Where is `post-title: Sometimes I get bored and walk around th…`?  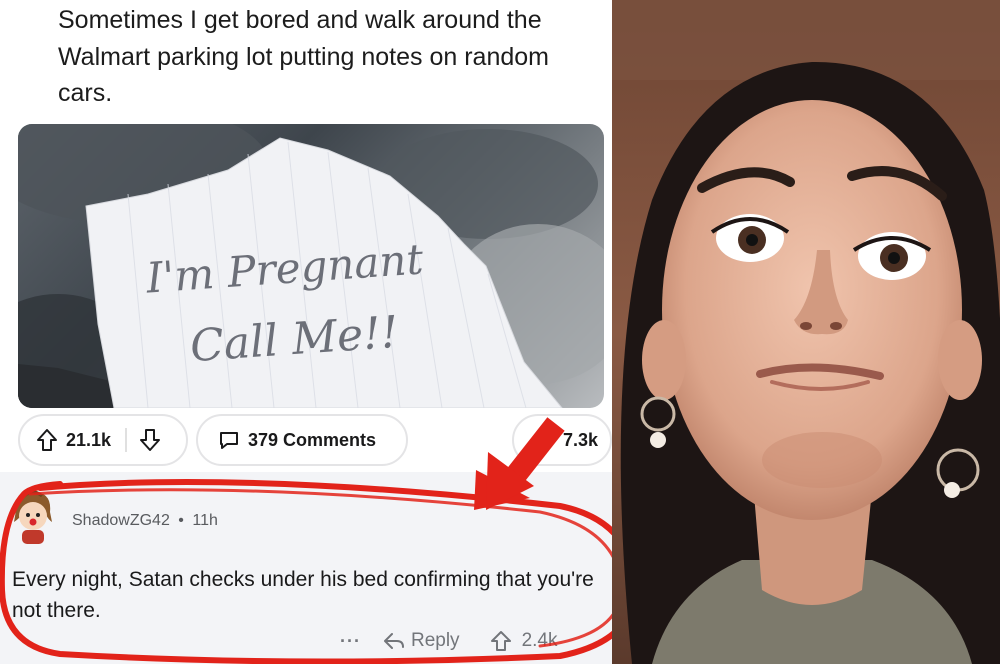
post-title: Sometimes I get bored and walk around th… is located at coordinates (318, 57).